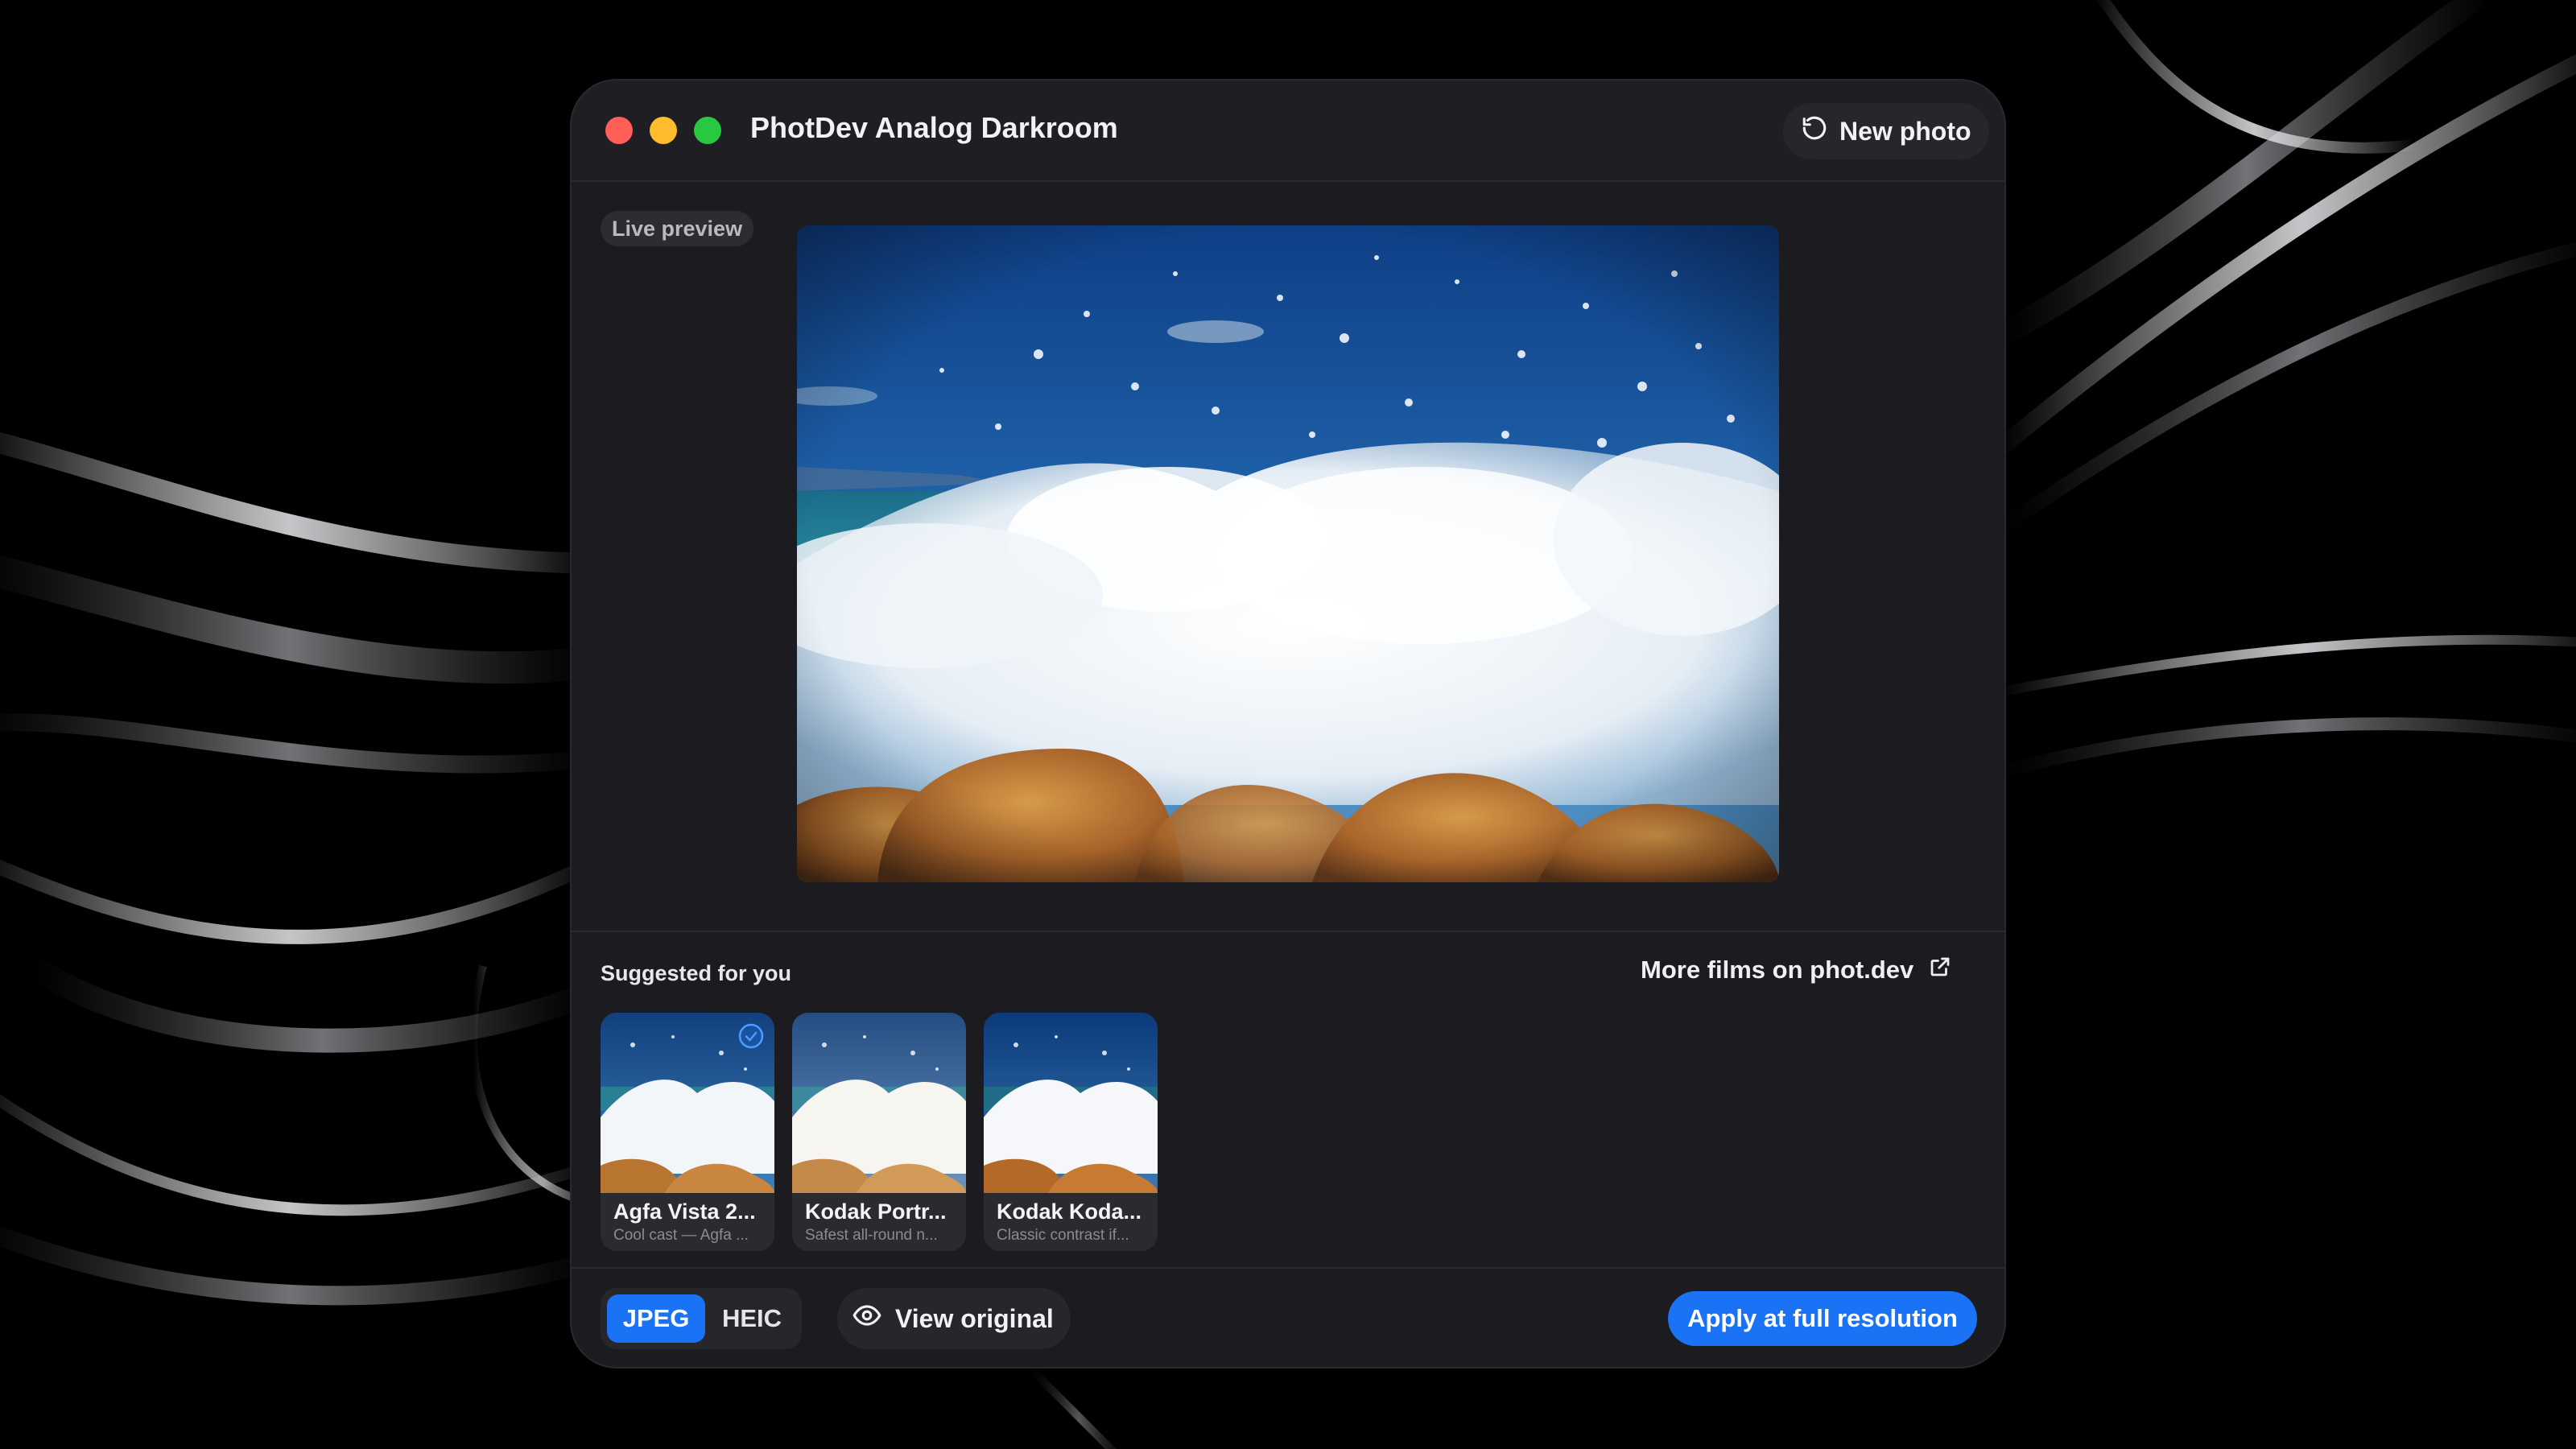 This screenshot has height=1449, width=2576. What do you see at coordinates (1822, 1318) in the screenshot?
I see `apply-full-resolution-button: Apply at full resolution` at bounding box center [1822, 1318].